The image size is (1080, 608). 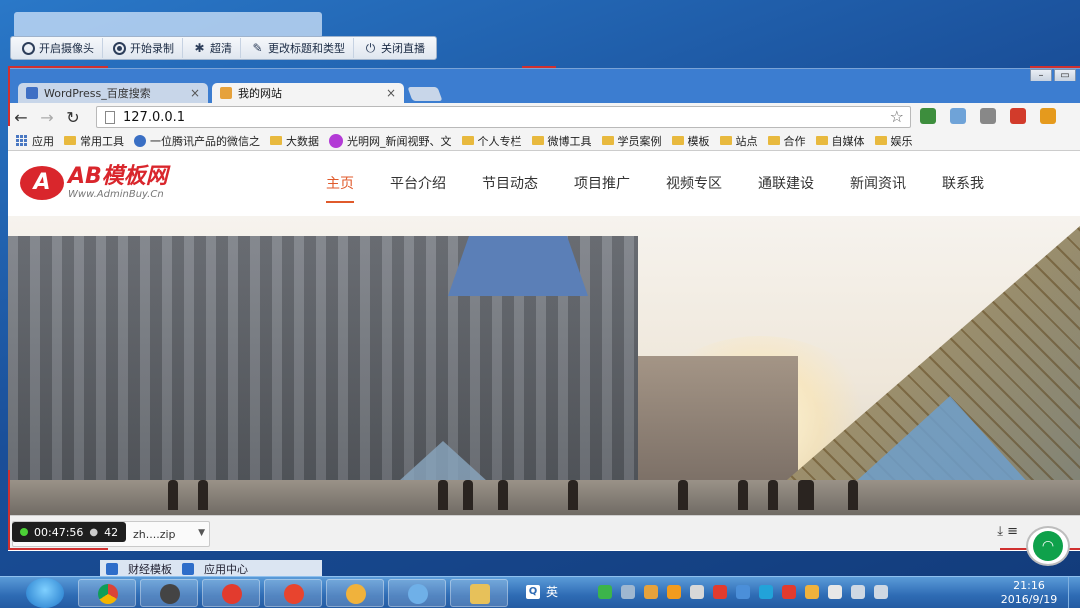 I want to click on taskbar: Q 英 21:16 2016/9/19, so click(x=540, y=592).